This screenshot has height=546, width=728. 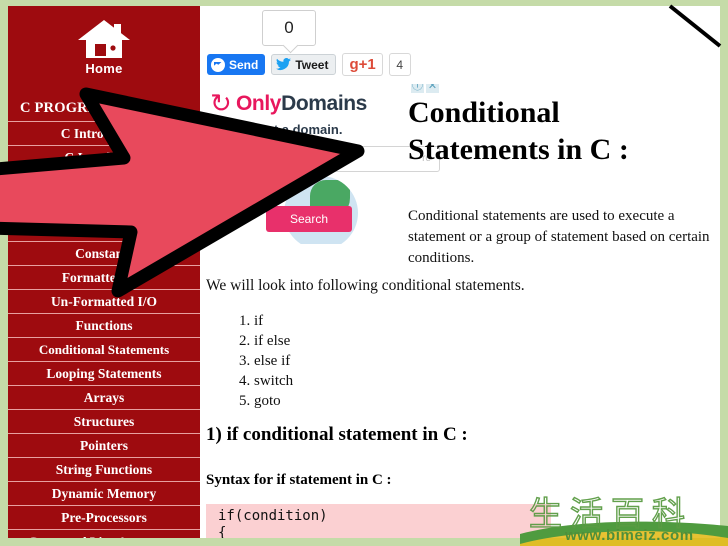 I want to click on list-item: goto, so click(x=273, y=401).